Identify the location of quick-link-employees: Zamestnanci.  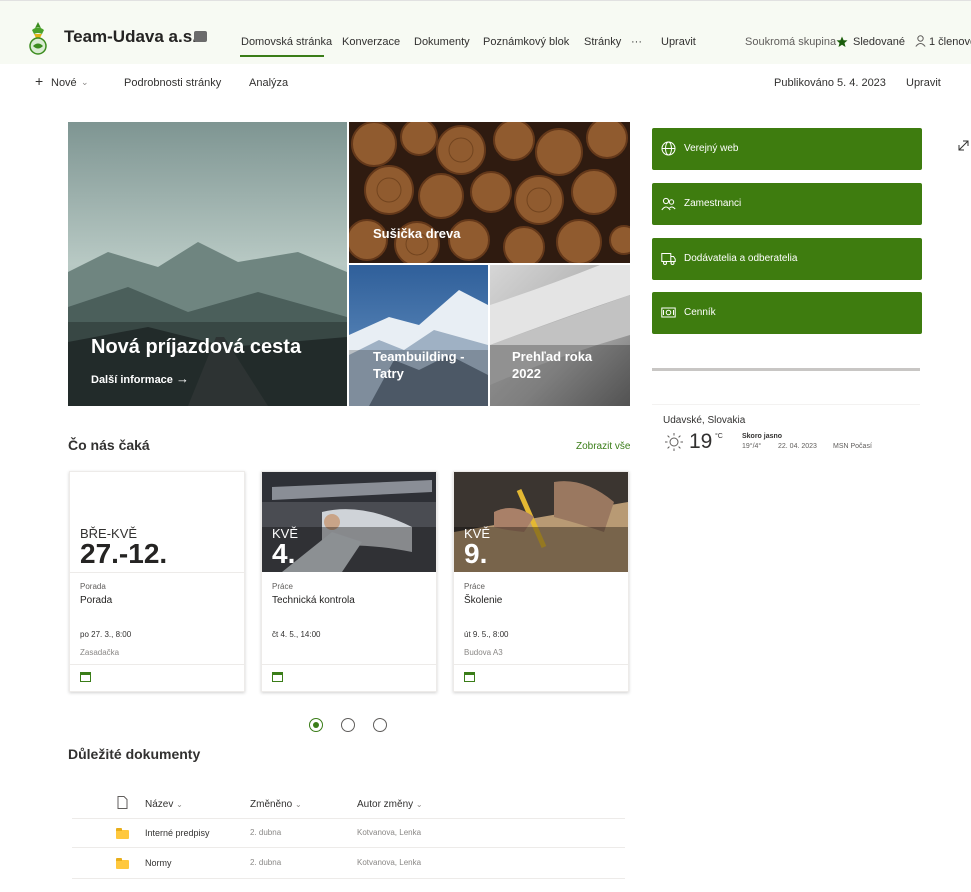
(787, 204).